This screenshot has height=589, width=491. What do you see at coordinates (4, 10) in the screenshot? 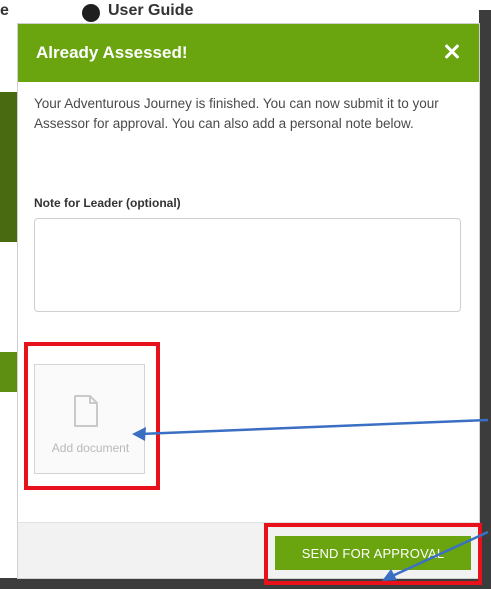
I see `background-fragment-left: e` at bounding box center [4, 10].